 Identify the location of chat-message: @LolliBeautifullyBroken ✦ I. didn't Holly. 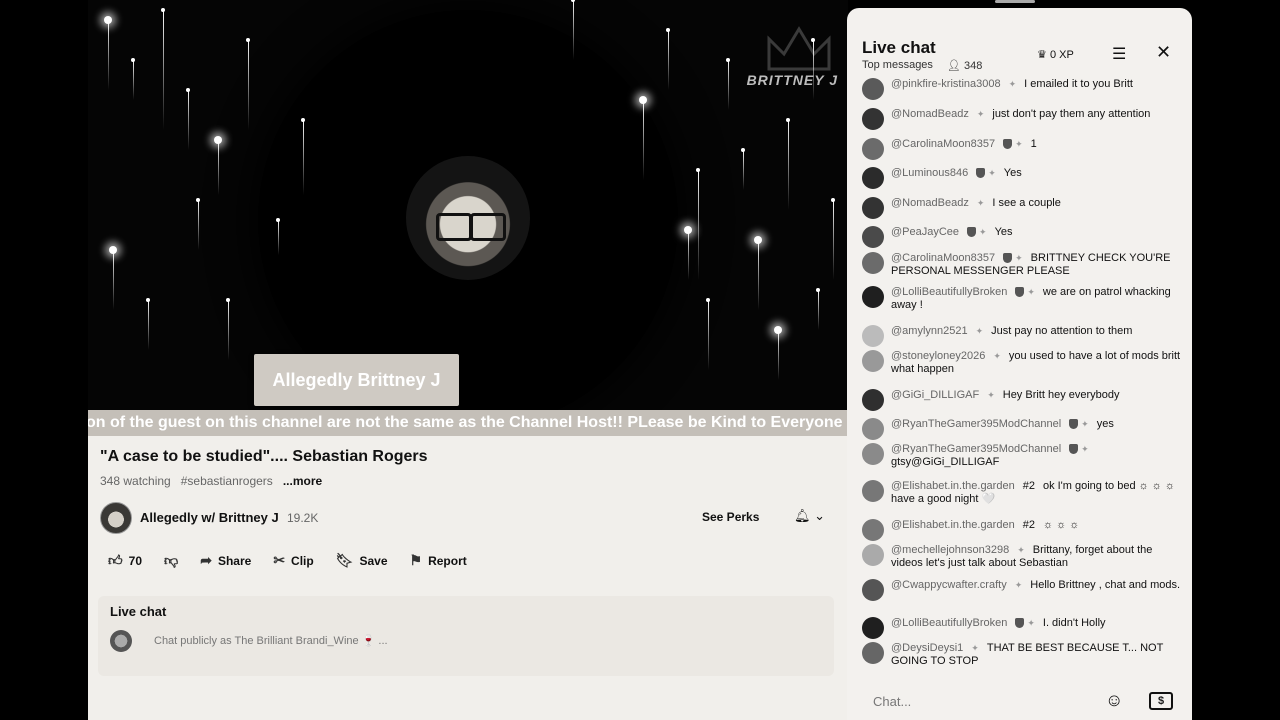
(1022, 628).